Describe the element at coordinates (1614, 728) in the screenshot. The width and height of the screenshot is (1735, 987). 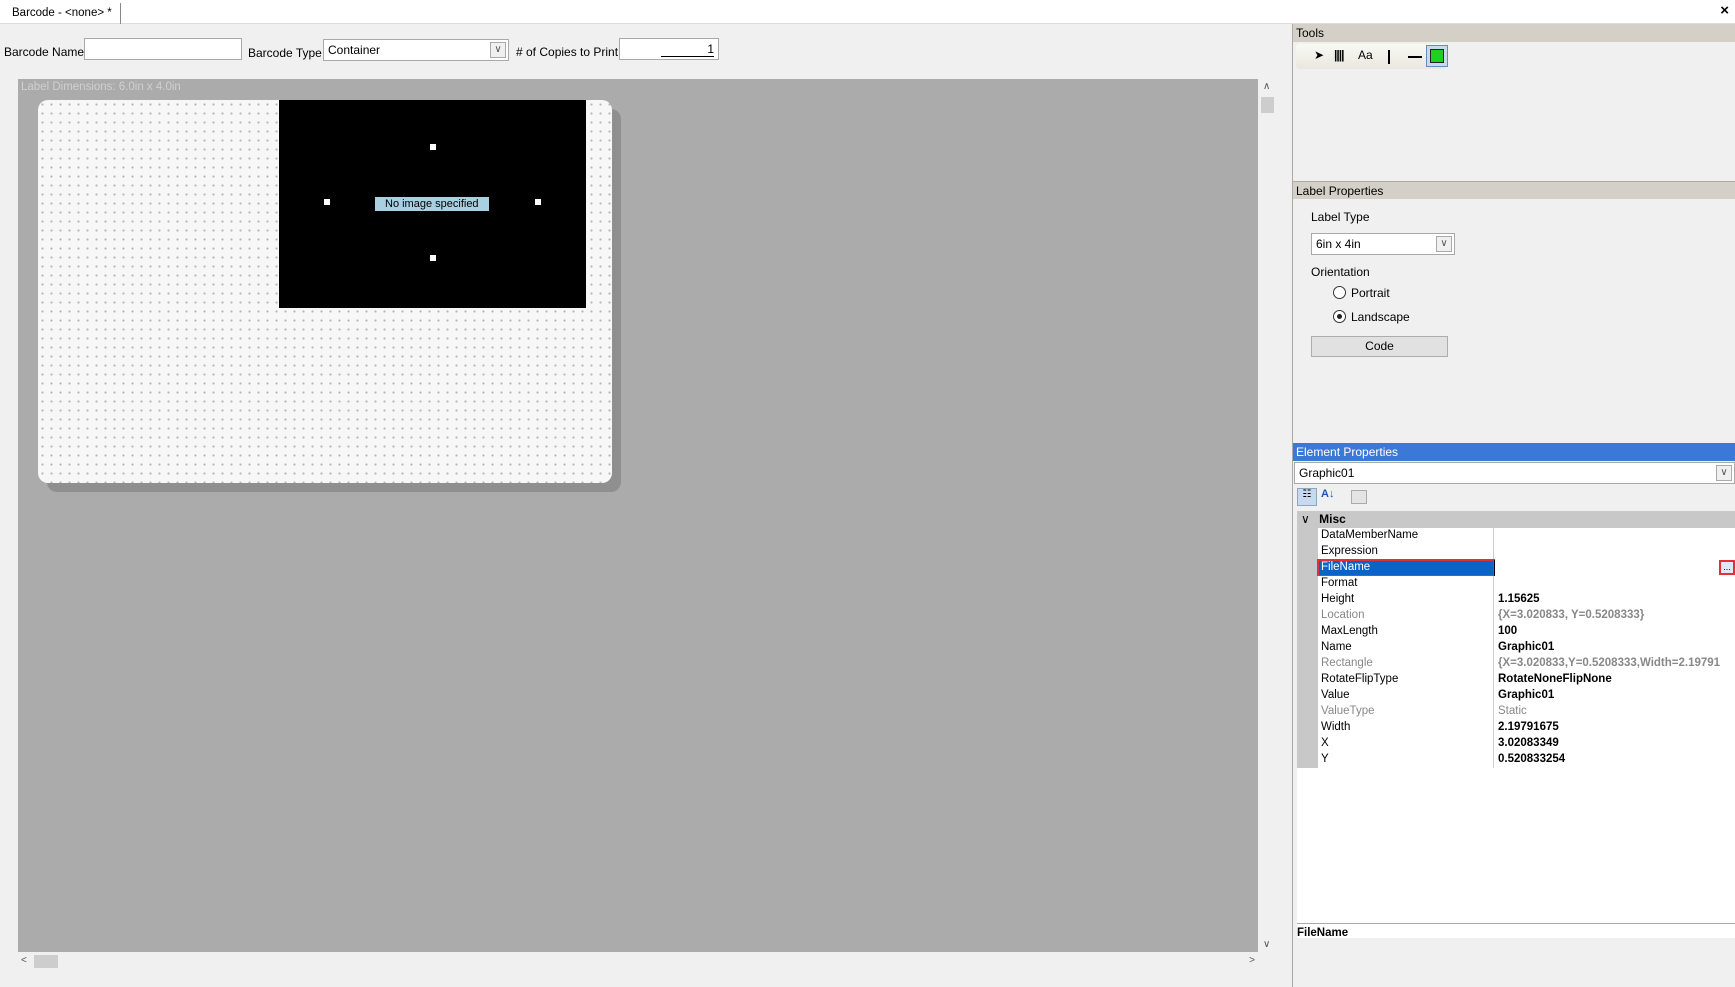
I see `property-value: 2.19791675` at that location.